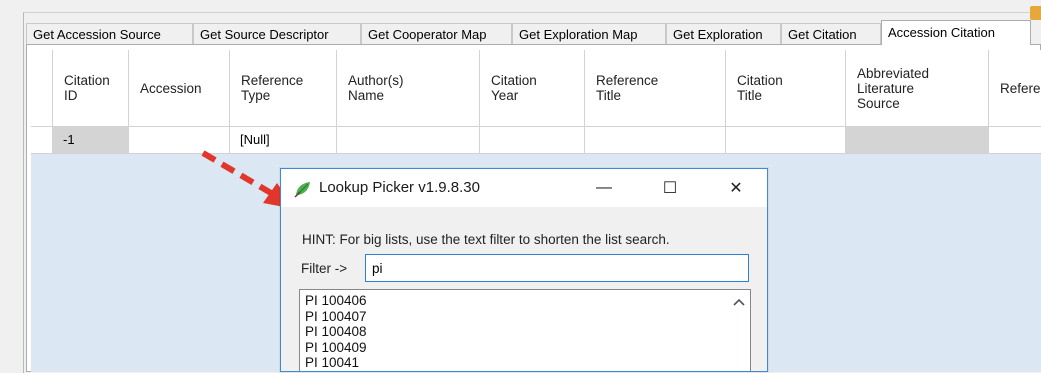 The height and width of the screenshot is (373, 1041). I want to click on row-header-column, so click(42, 88).